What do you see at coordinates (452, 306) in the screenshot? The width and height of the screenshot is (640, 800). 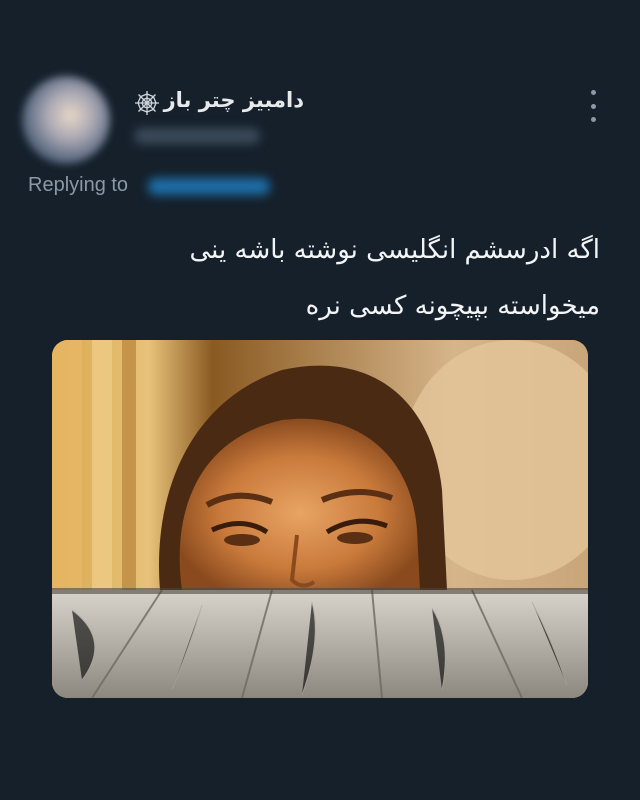 I see `tweet-line: میخواسته بپیچونه کسی نره` at bounding box center [452, 306].